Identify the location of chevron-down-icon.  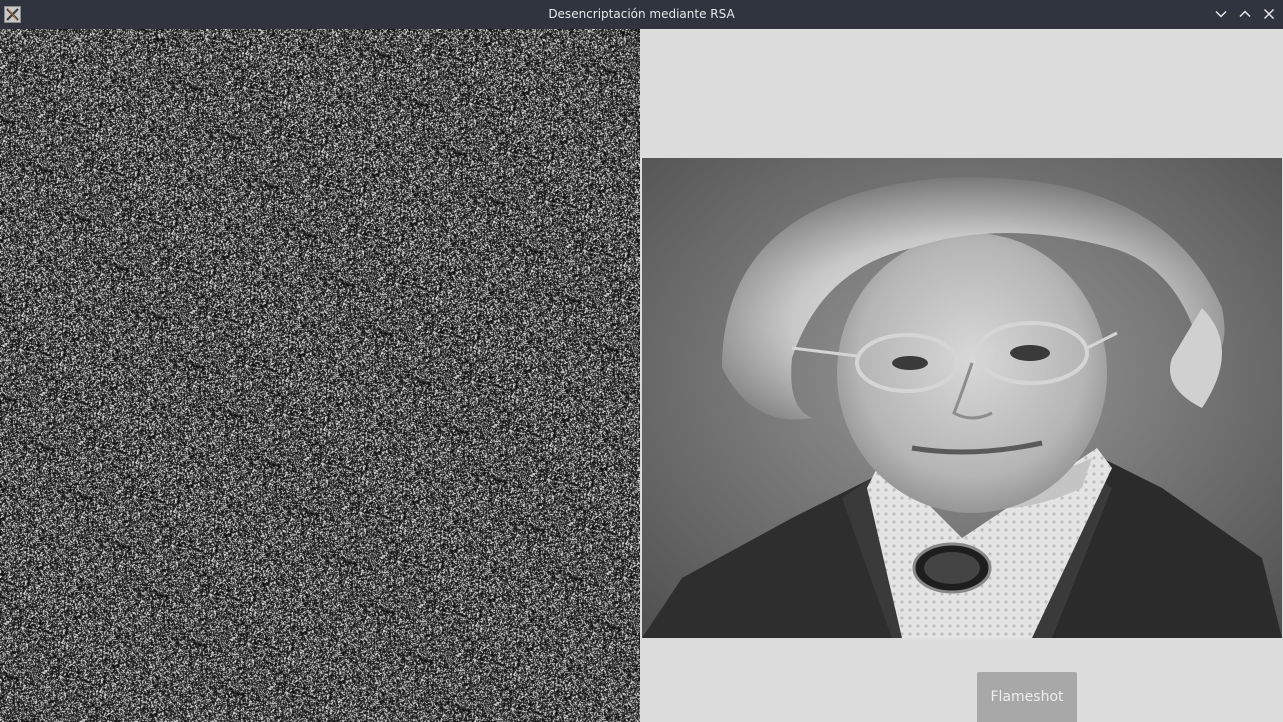
(1221, 14).